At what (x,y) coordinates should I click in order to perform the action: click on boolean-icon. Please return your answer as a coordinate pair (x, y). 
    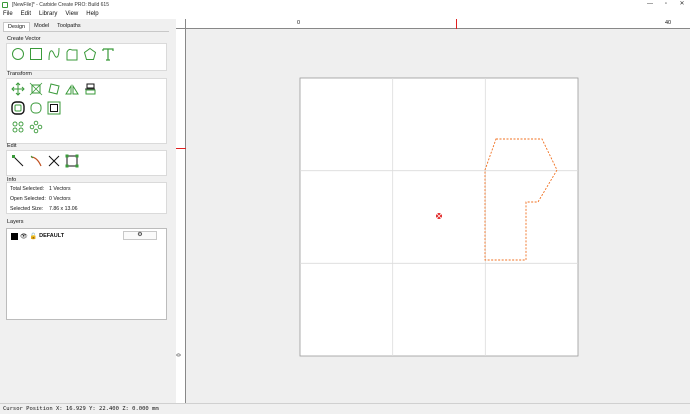
    Looking at the image, I should click on (54, 108).